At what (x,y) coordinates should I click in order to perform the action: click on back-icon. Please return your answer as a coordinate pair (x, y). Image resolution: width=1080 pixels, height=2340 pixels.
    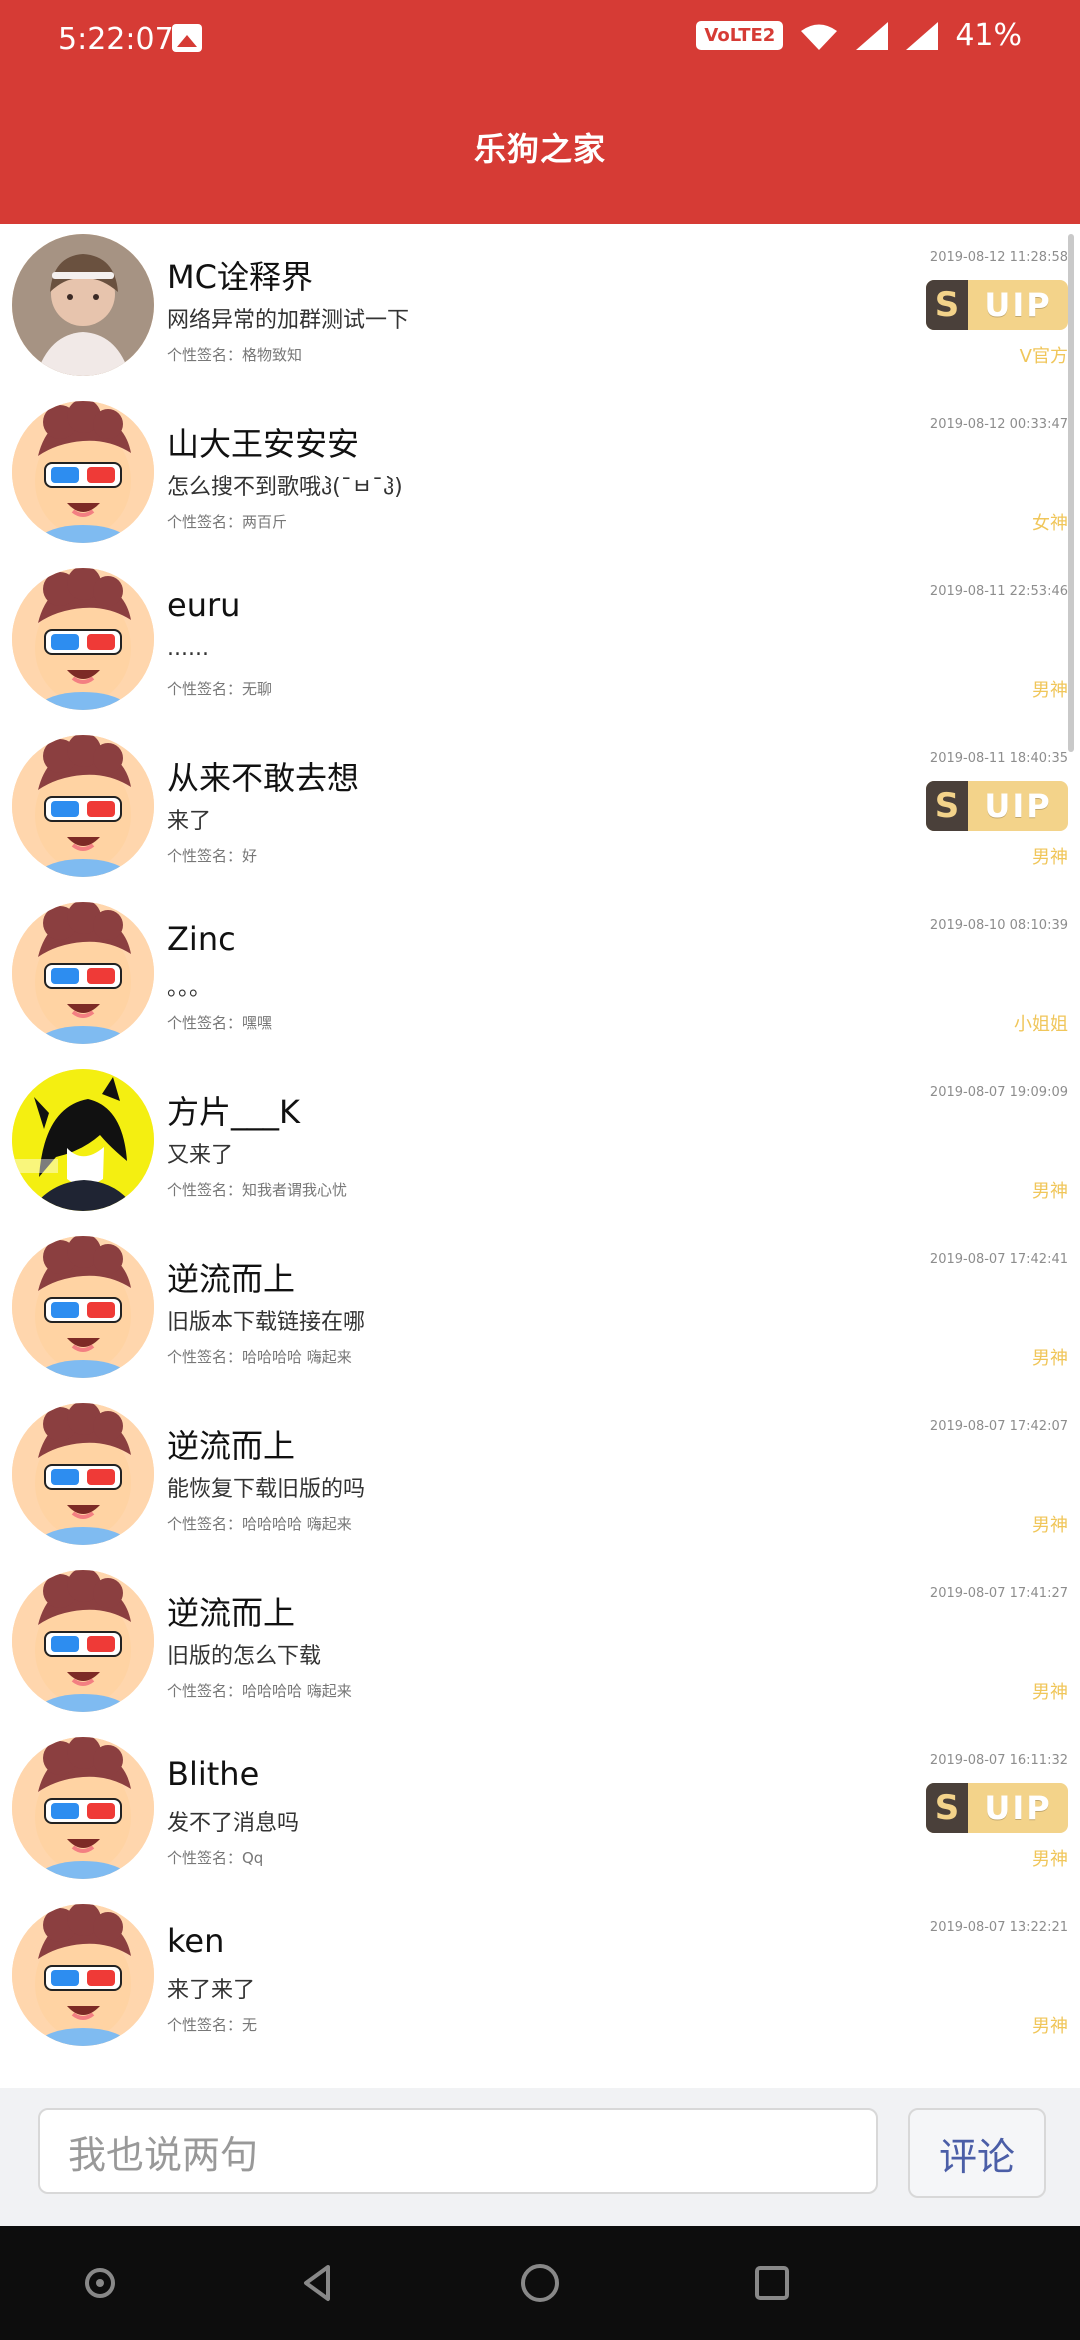
    Looking at the image, I should click on (318, 2283).